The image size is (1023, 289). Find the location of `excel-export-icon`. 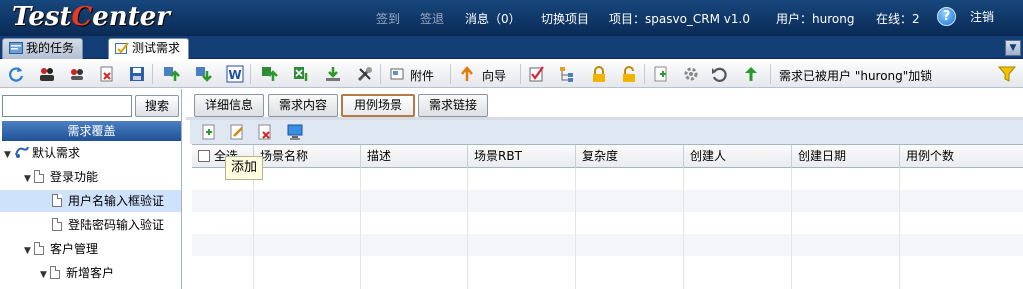

excel-export-icon is located at coordinates (301, 74).